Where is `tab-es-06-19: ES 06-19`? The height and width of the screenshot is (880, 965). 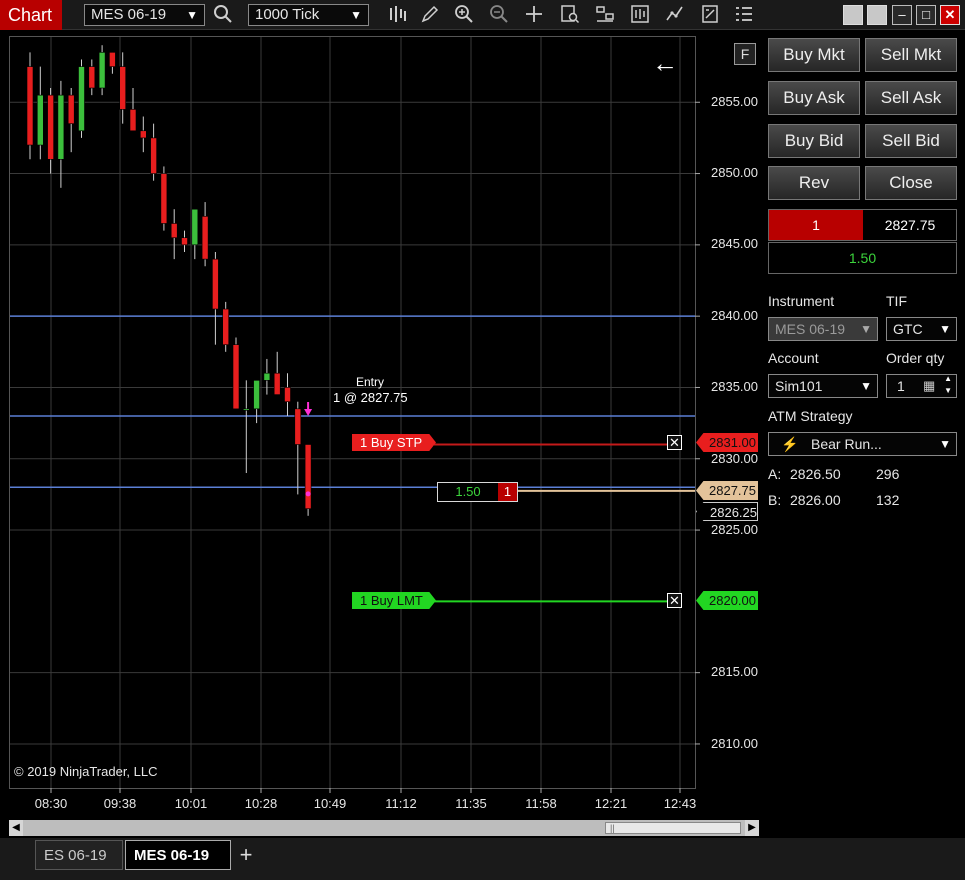
tab-es-06-19: ES 06-19 is located at coordinates (79, 855).